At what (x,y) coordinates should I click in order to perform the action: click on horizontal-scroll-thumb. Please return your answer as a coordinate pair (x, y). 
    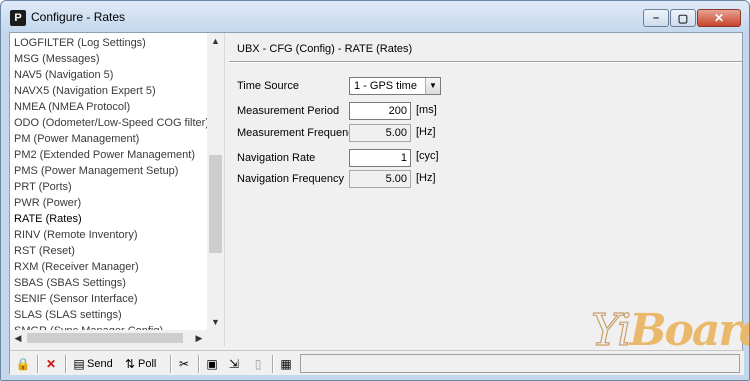
    Looking at the image, I should click on (105, 338).